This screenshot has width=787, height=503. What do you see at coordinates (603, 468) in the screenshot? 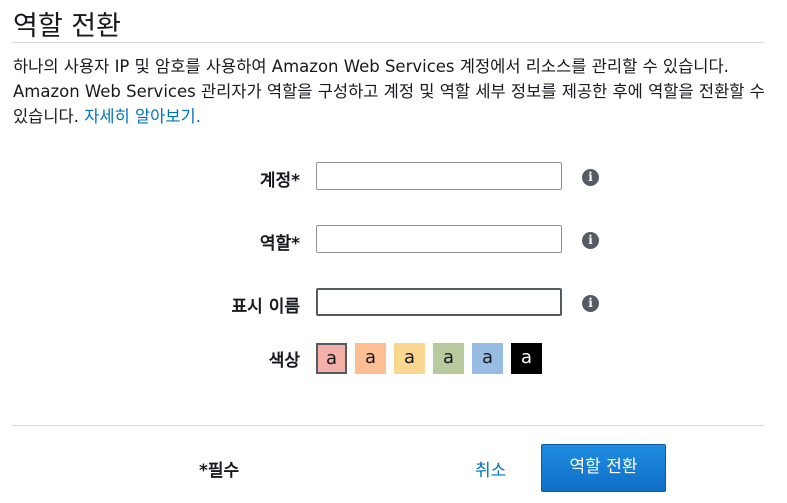
I see `switch-role-button: 역할 전환` at bounding box center [603, 468].